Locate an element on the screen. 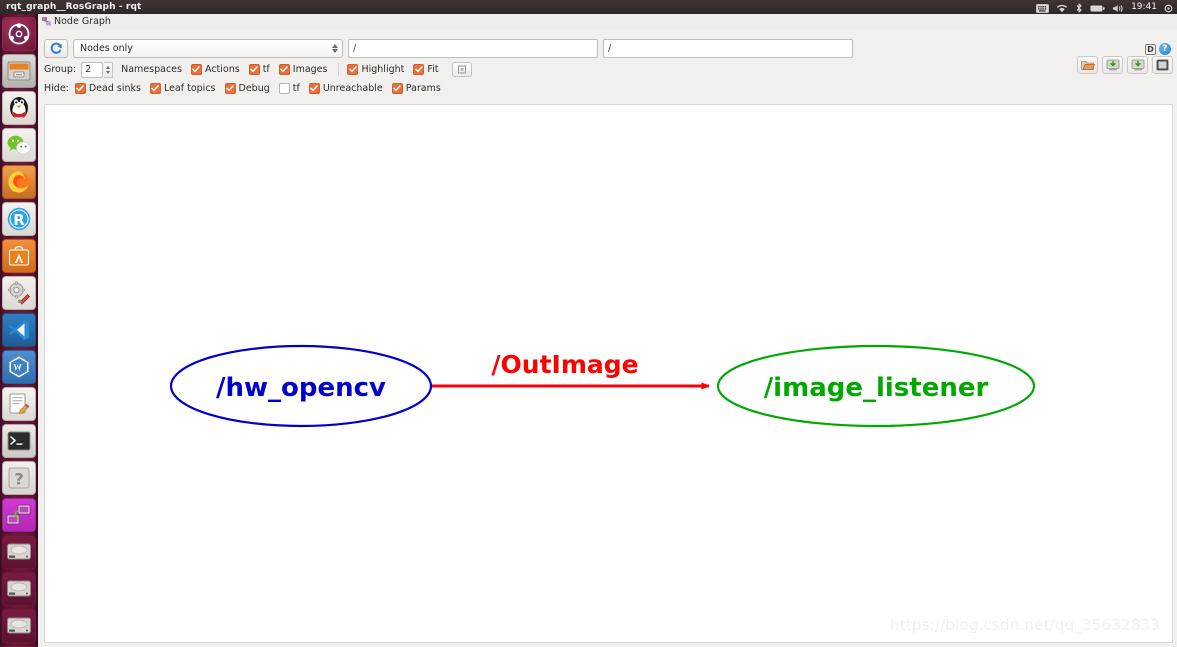 The width and height of the screenshot is (1177, 647). checkbox-debug-box is located at coordinates (230, 88).